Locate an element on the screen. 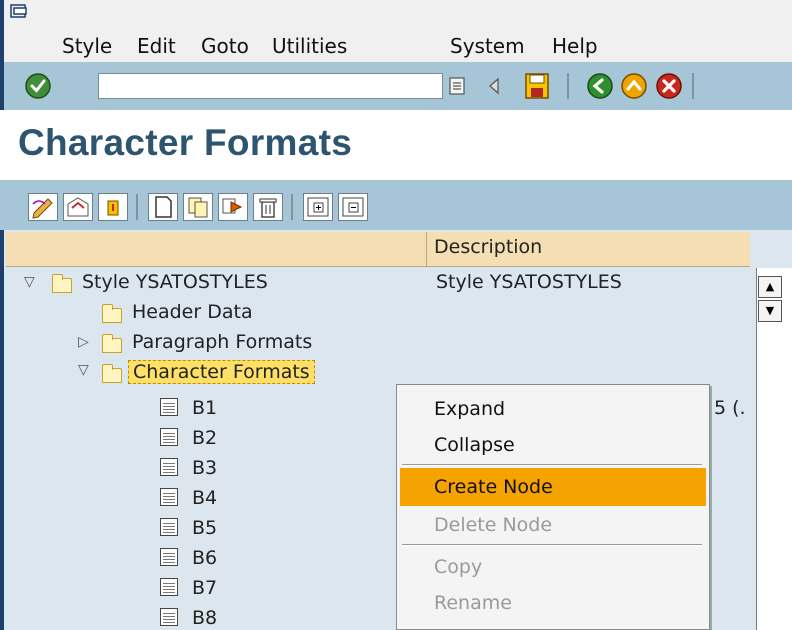 Image resolution: width=792 pixels, height=630 pixels. back-arrow-icon is located at coordinates (494, 86).